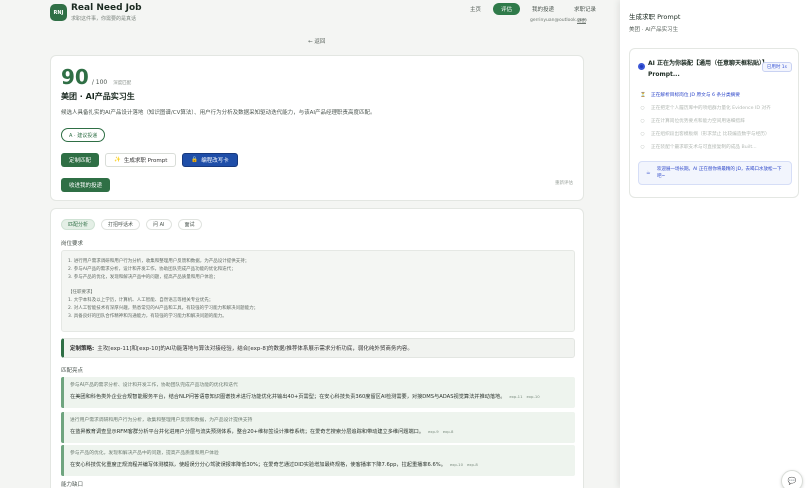 The height and width of the screenshot is (488, 806). I want to click on job-title: 美团 · AI产品实习生, so click(98, 96).